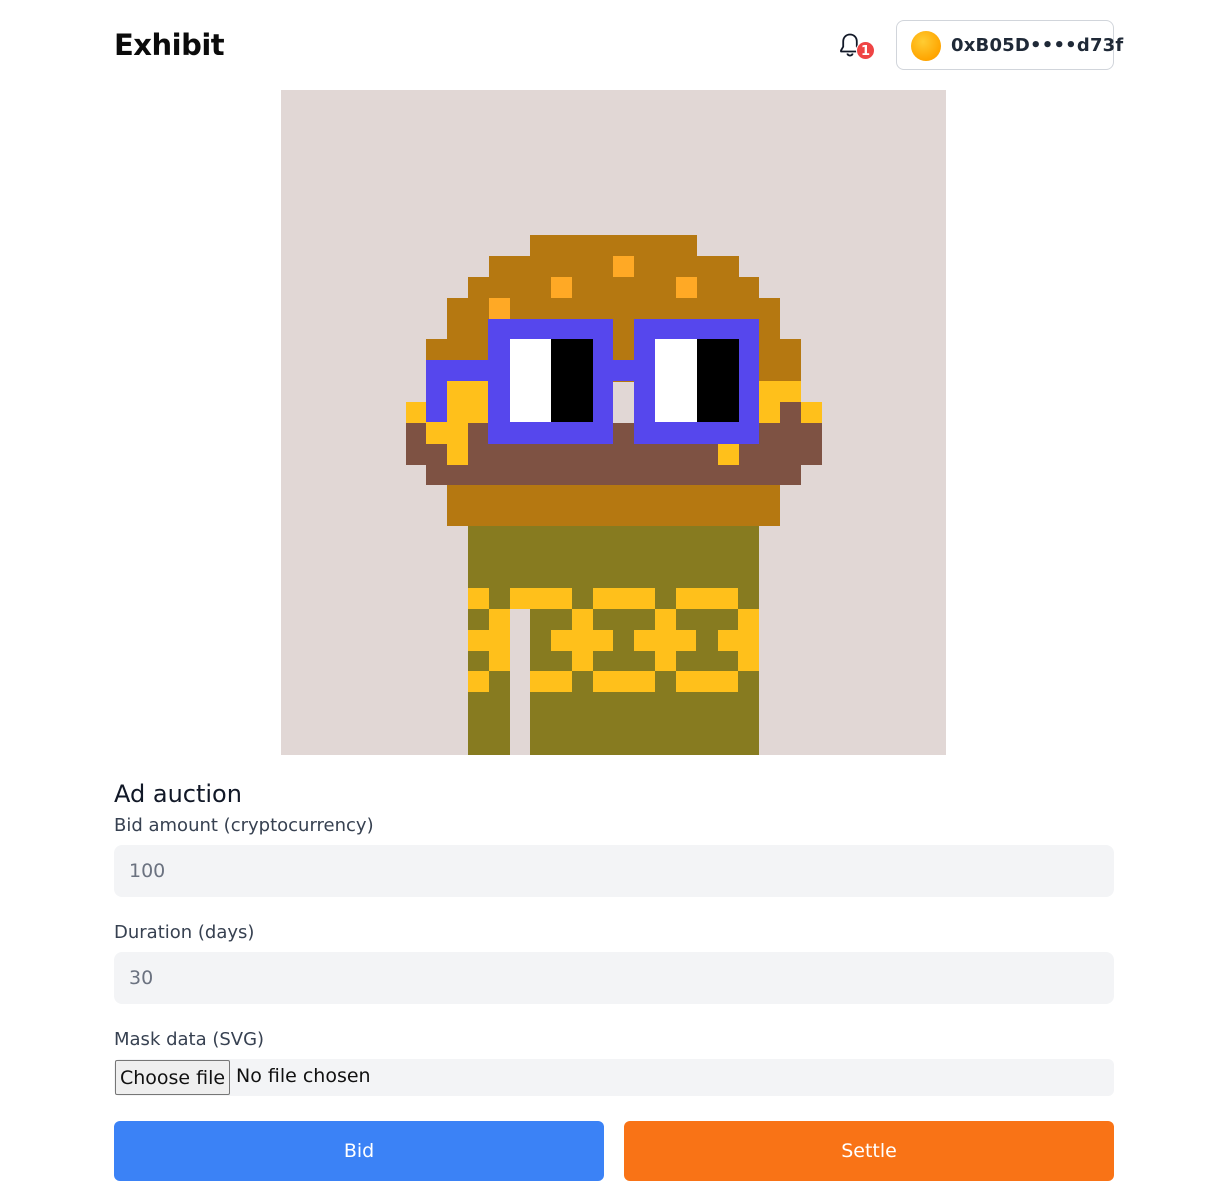  I want to click on notifications-button: 1, so click(856, 47).